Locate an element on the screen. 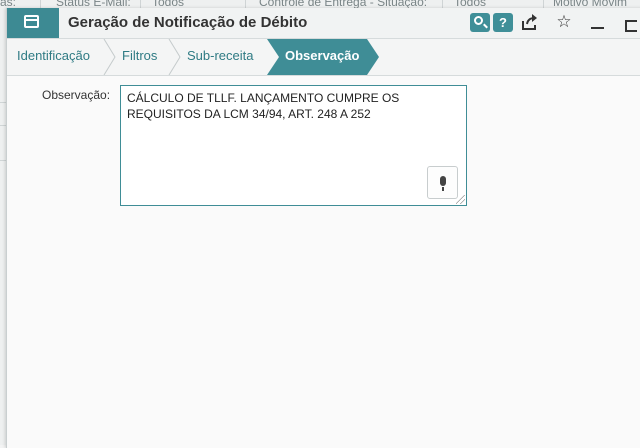 This screenshot has height=448, width=640. close-icon is located at coordinates (631, 26).